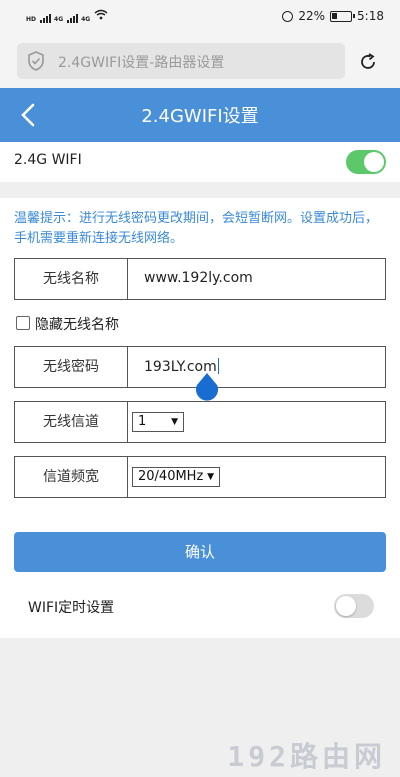 Image resolution: width=400 pixels, height=777 pixels. Describe the element at coordinates (36, 63) in the screenshot. I see `shield-icon` at that location.